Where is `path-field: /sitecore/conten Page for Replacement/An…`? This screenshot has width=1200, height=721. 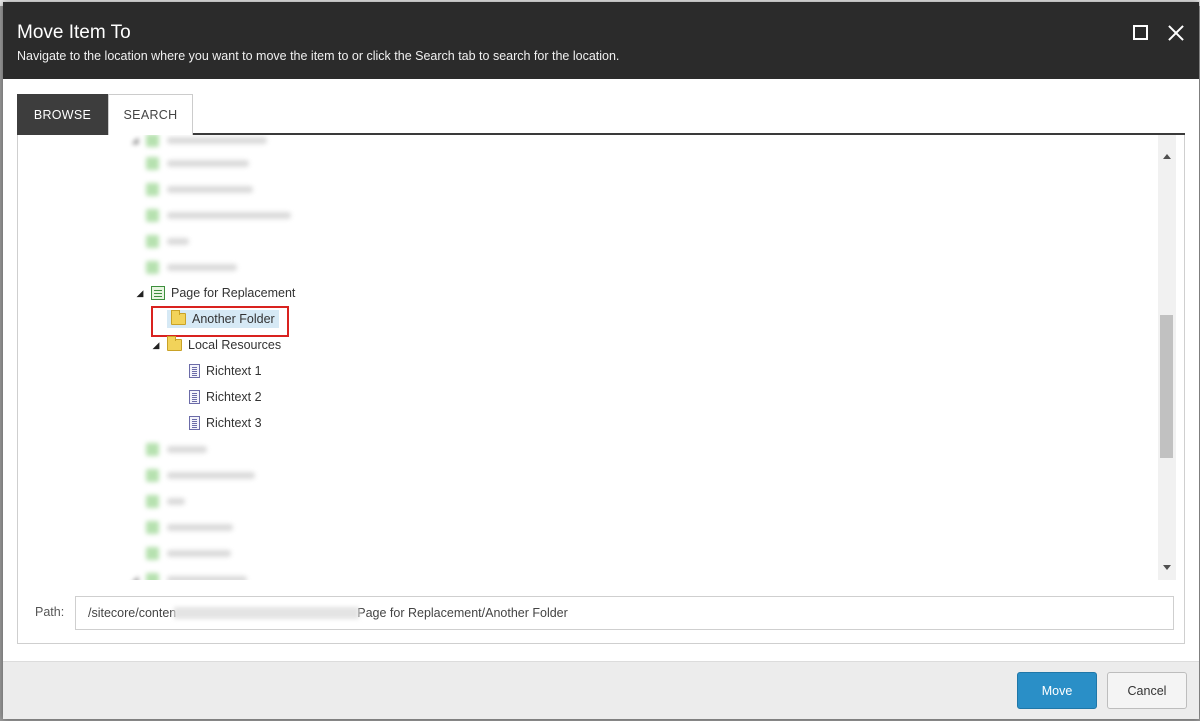 path-field: /sitecore/conten Page for Replacement/An… is located at coordinates (624, 613).